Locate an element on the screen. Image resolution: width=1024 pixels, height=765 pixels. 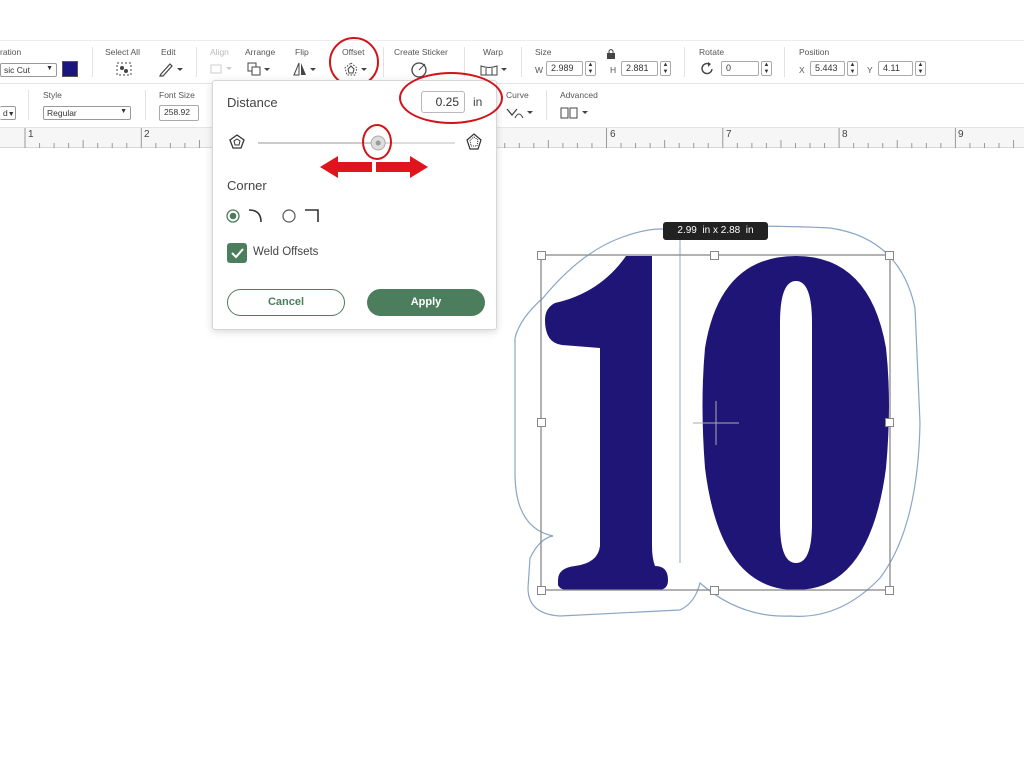
left-arrow-icon is located at coordinates (346, 167).